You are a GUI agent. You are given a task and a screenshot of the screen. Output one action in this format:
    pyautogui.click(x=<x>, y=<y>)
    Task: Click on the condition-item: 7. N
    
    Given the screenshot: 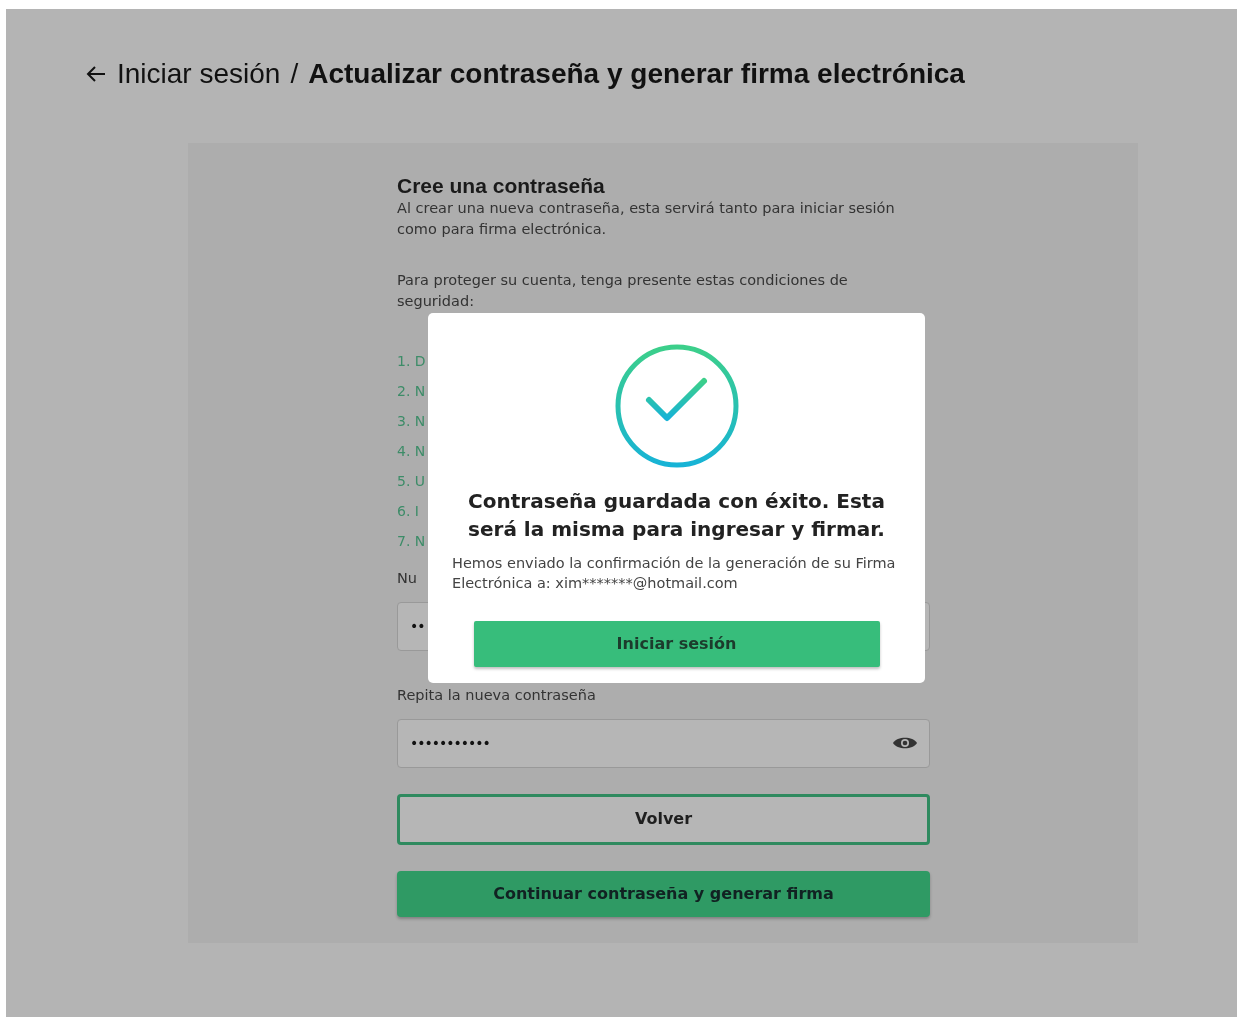 What is the action you would take?
    pyautogui.click(x=411, y=542)
    